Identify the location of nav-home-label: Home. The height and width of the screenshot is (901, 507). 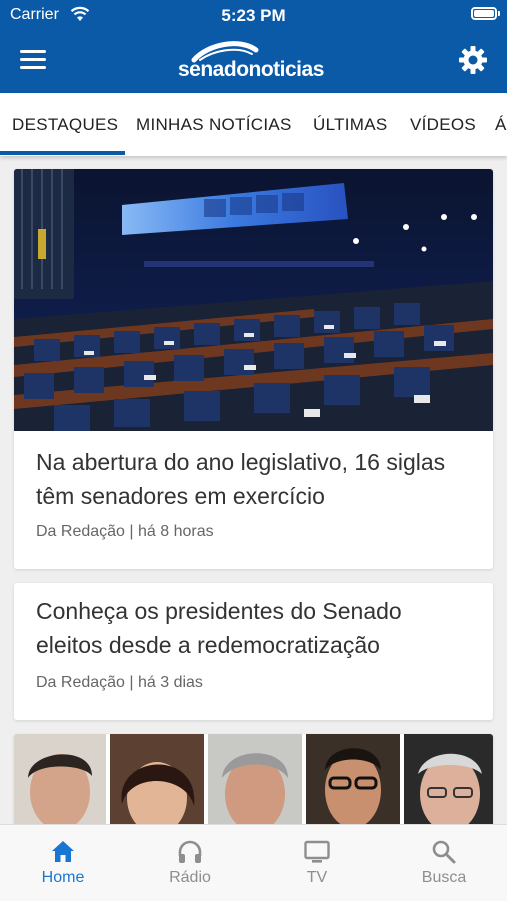
(63, 877).